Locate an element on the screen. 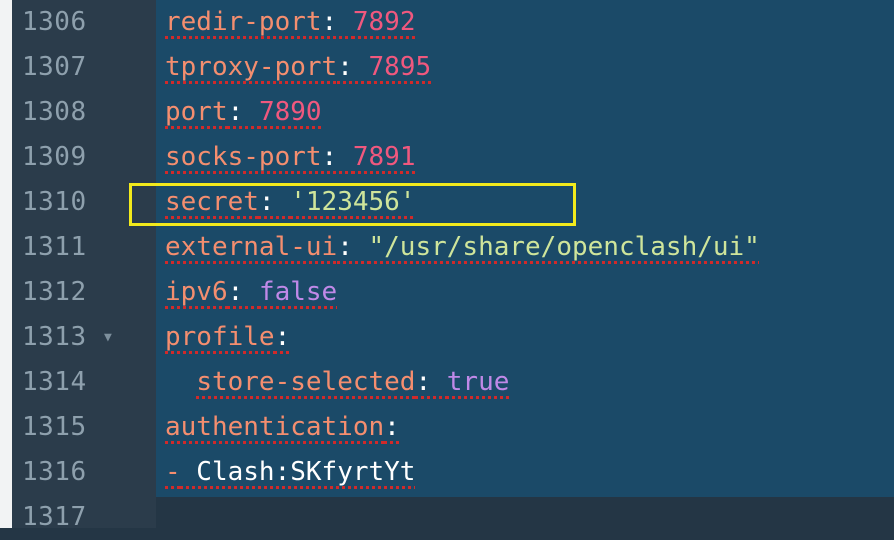  highlight-annotation-box is located at coordinates (352, 204).